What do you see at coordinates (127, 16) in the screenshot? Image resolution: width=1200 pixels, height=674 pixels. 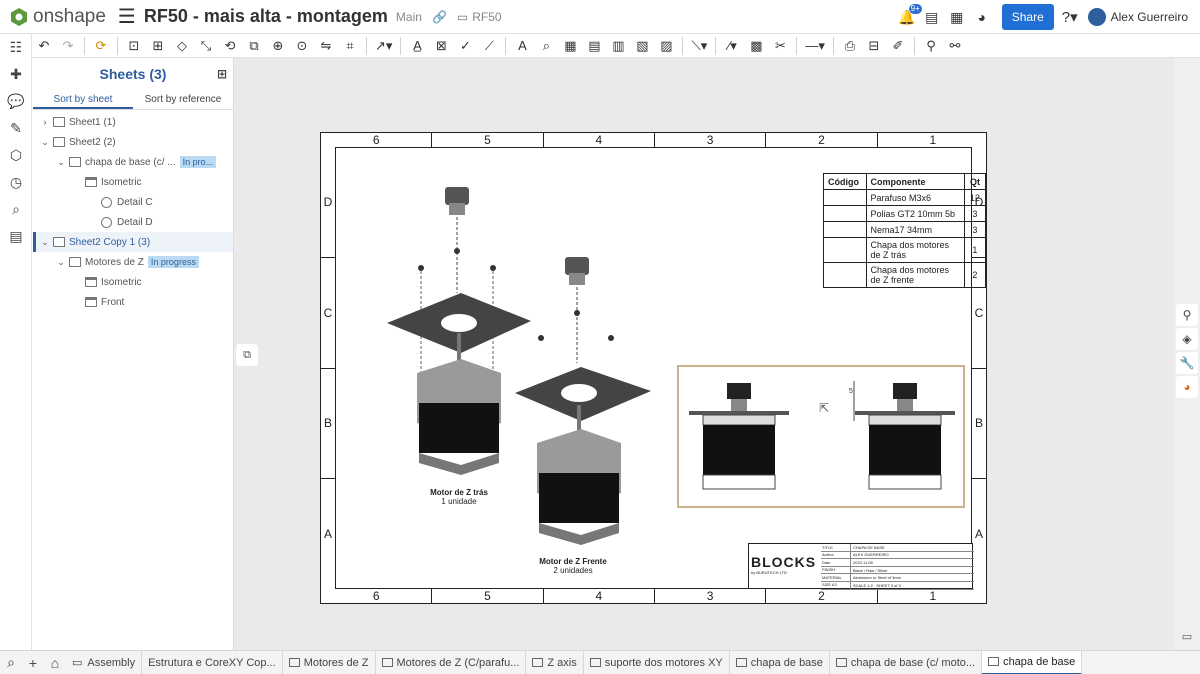 I see `menu-icon: ☰` at bounding box center [127, 16].